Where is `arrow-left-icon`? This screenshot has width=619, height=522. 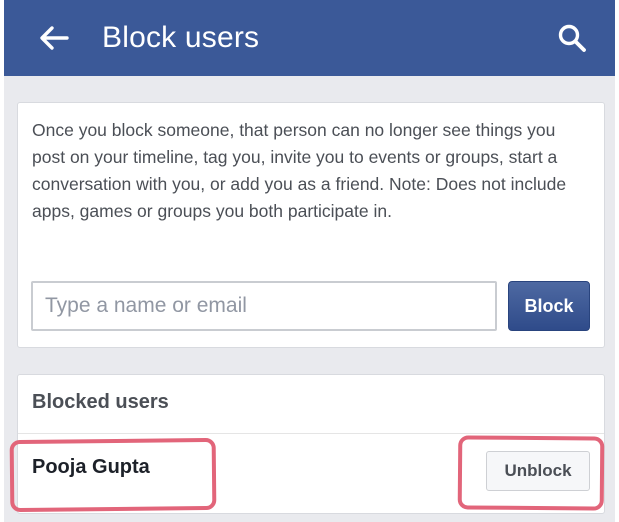
arrow-left-icon is located at coordinates (54, 38).